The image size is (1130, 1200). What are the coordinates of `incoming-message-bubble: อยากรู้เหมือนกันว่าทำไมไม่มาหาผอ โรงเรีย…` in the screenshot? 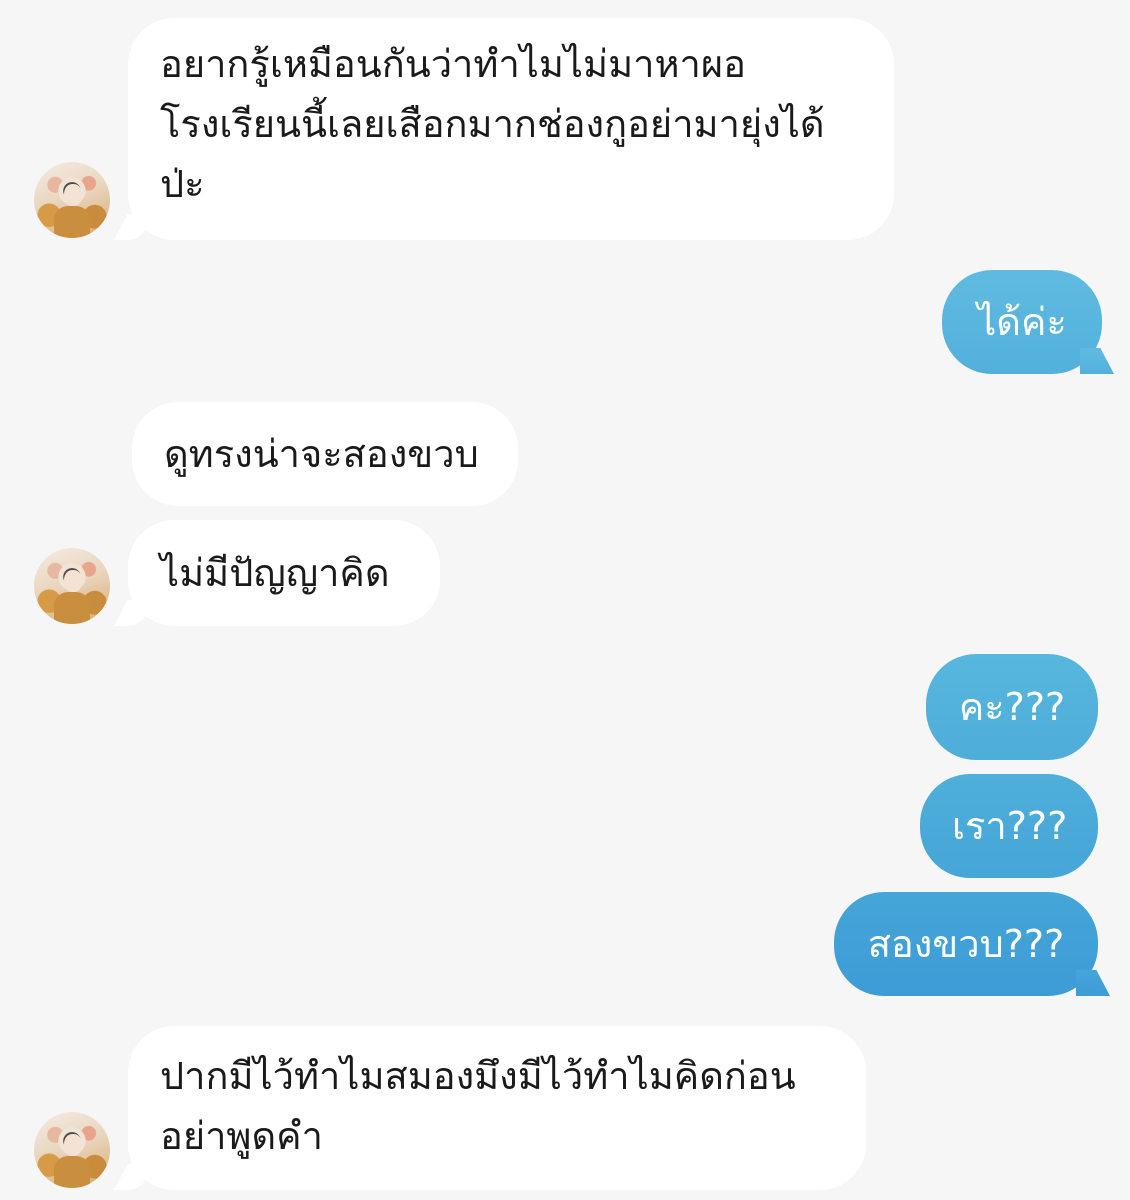 It's located at (511, 129).